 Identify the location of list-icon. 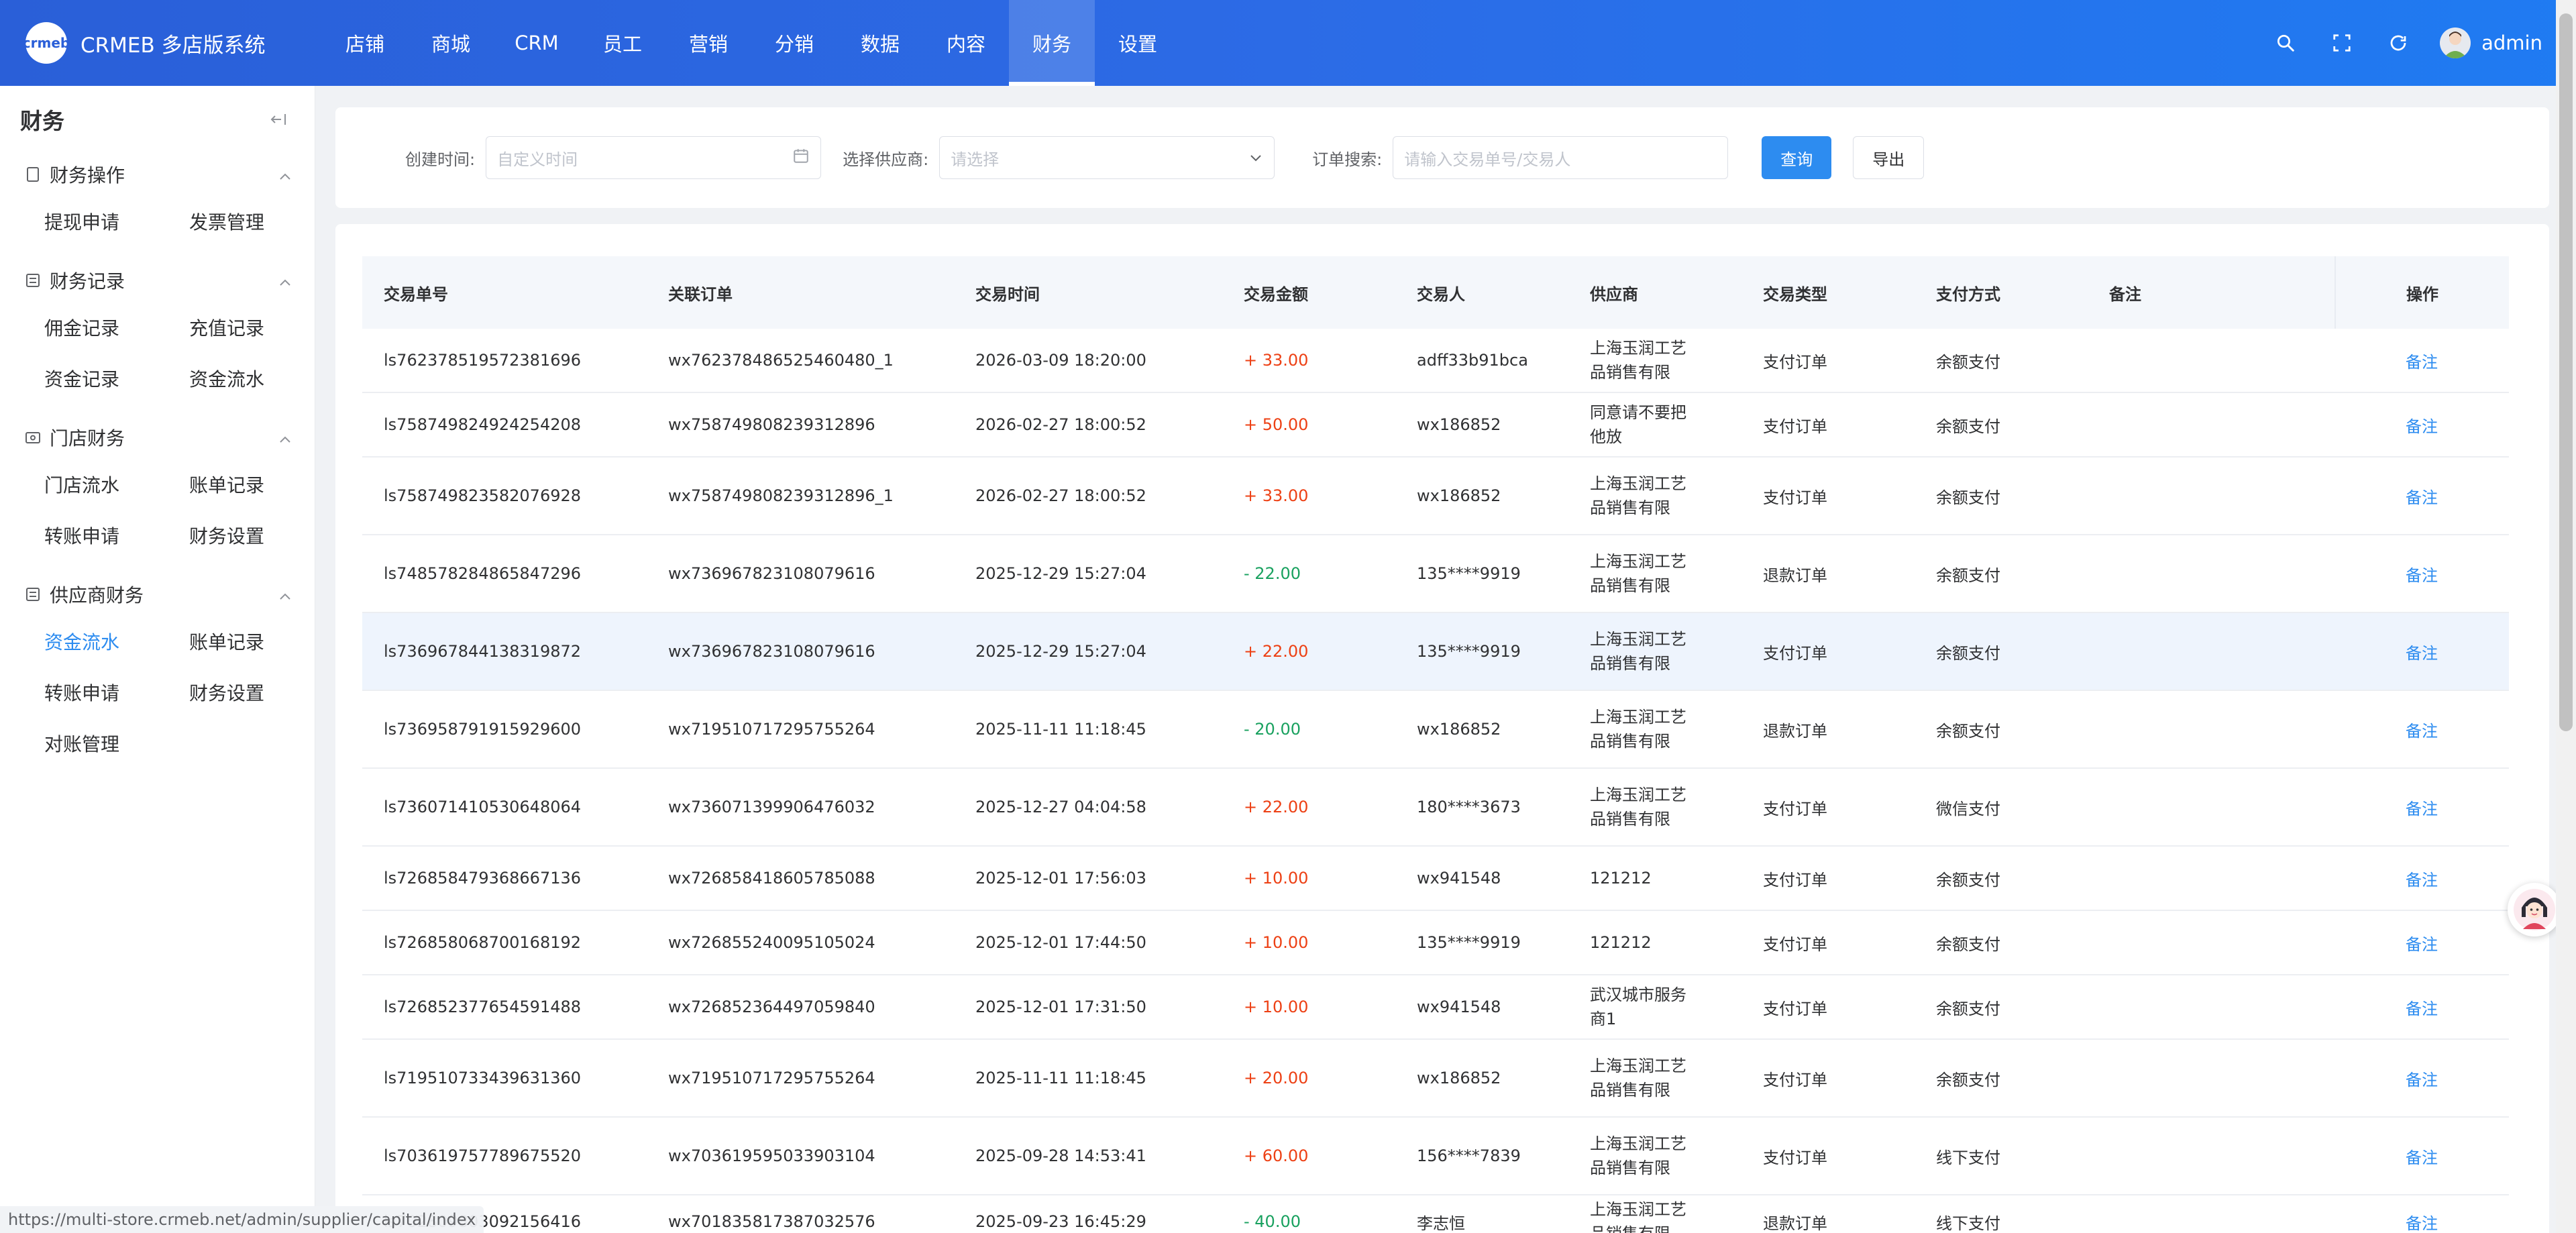
(33, 594).